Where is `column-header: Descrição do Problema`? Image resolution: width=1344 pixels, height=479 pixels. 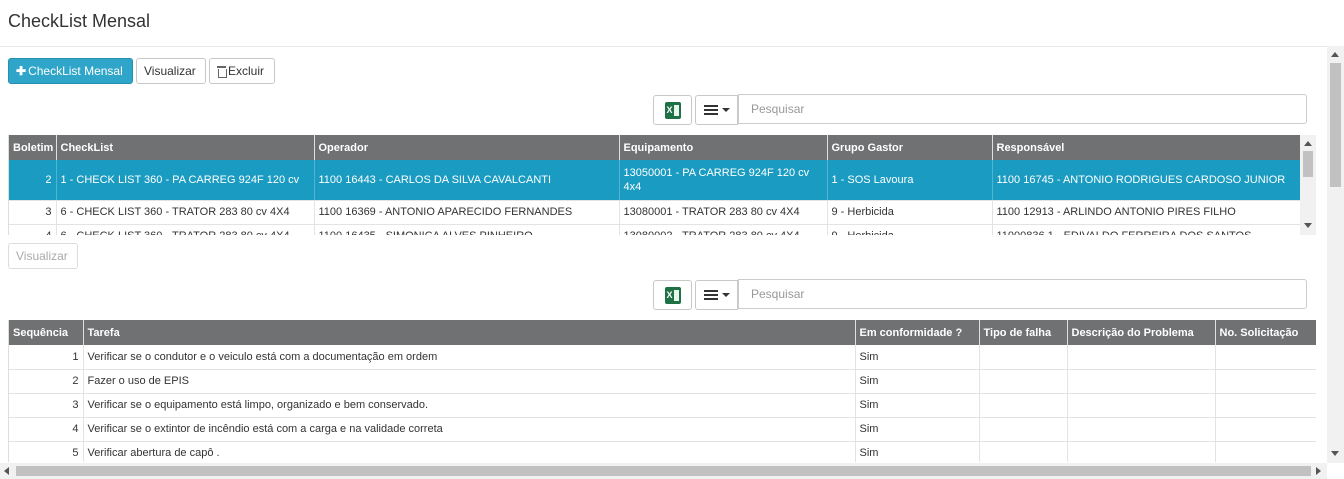
column-header: Descrição do Problema is located at coordinates (1141, 332).